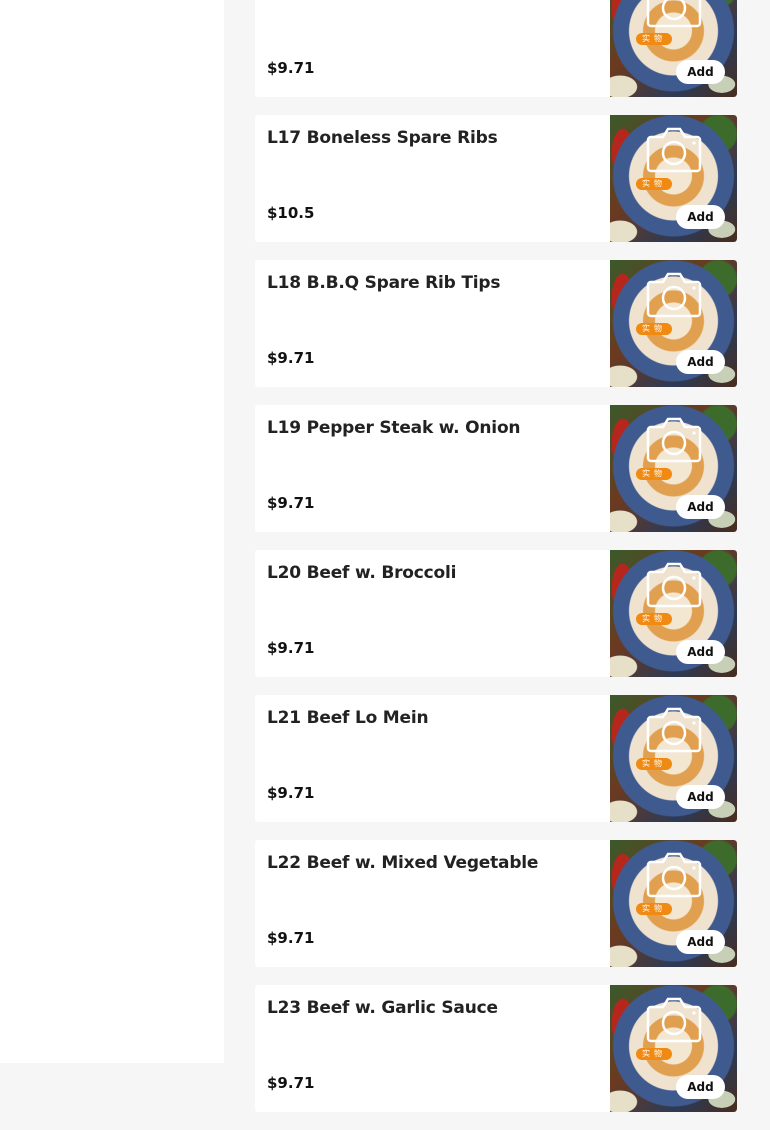 This screenshot has width=770, height=1130. What do you see at coordinates (362, 573) in the screenshot?
I see `menu-item-name: L20 Beef w. Broccoli` at bounding box center [362, 573].